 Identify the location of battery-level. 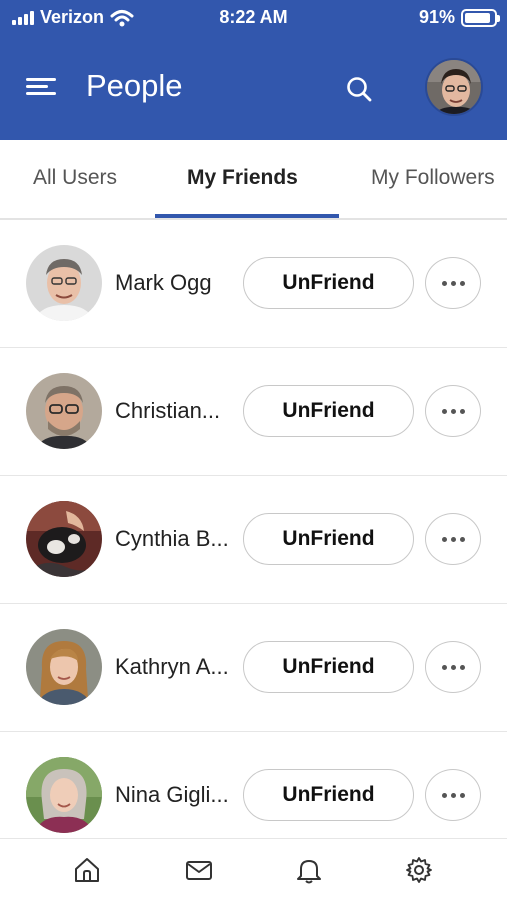
(478, 17).